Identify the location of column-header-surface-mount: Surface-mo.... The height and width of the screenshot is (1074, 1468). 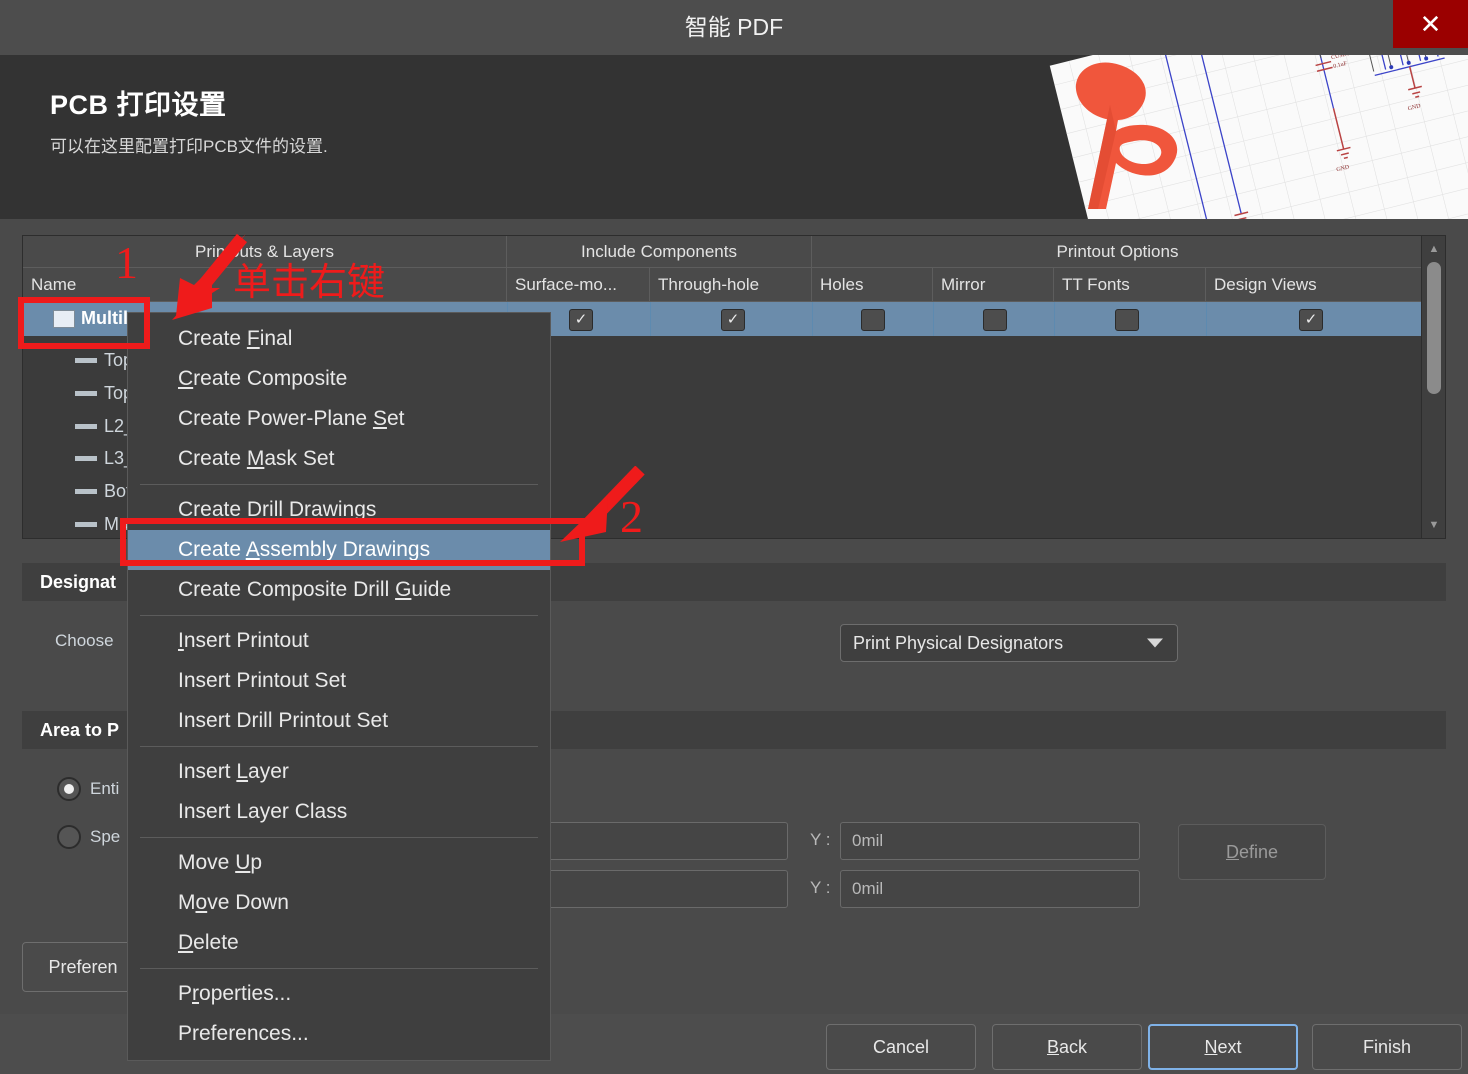
(578, 285).